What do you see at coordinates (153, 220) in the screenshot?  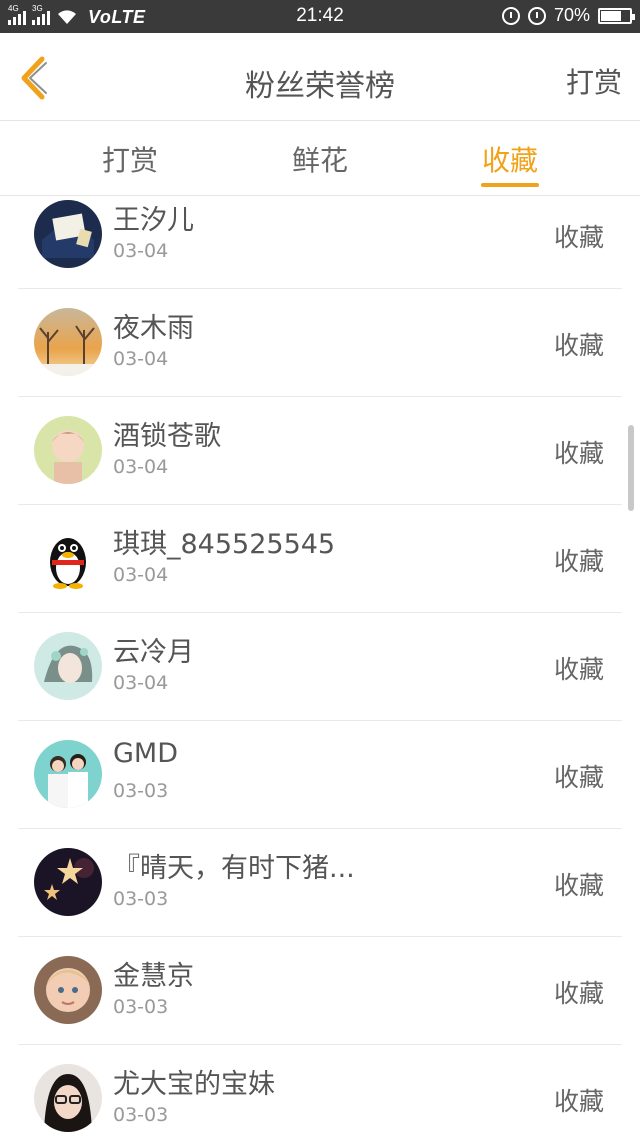 I see `fan-name: 王汐儿` at bounding box center [153, 220].